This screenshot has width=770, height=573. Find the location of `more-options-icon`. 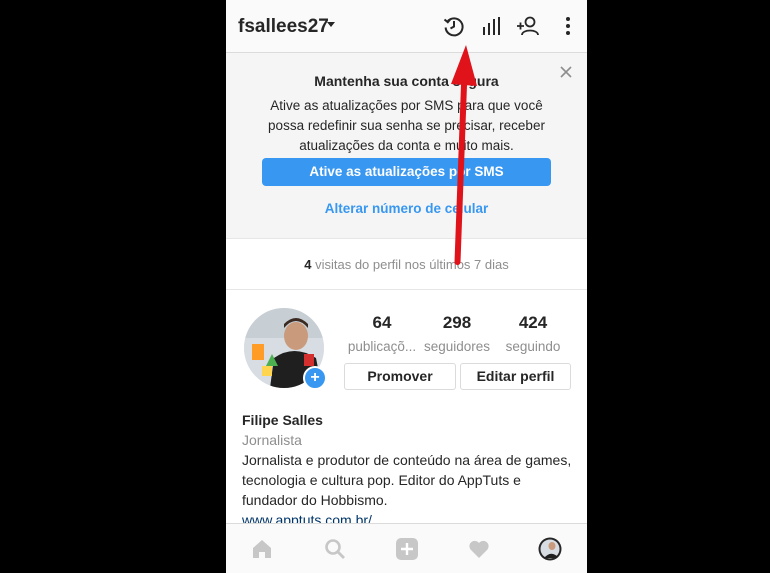

more-options-icon is located at coordinates (568, 26).